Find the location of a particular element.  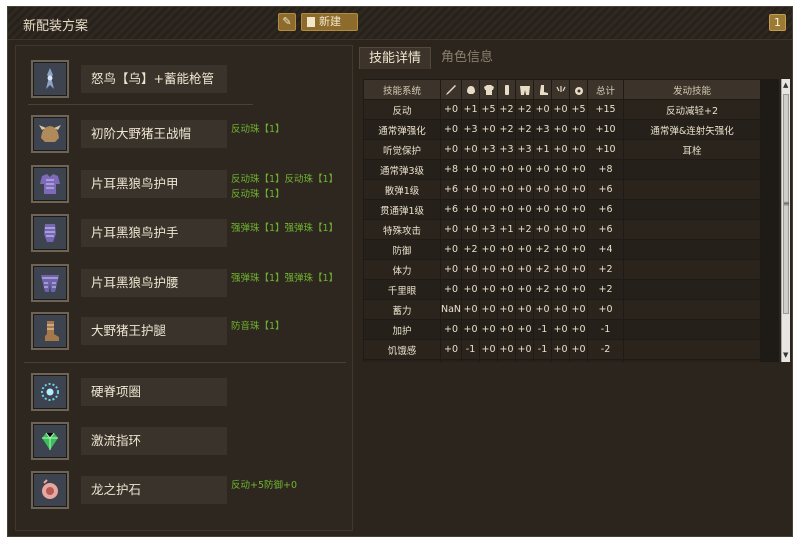

equipment-name: 片耳黑狼鸟护甲 is located at coordinates (154, 184).